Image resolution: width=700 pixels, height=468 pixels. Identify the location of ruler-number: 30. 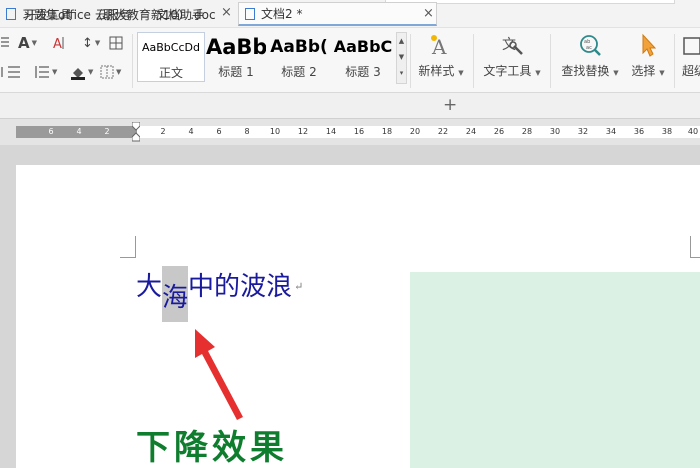
(555, 131).